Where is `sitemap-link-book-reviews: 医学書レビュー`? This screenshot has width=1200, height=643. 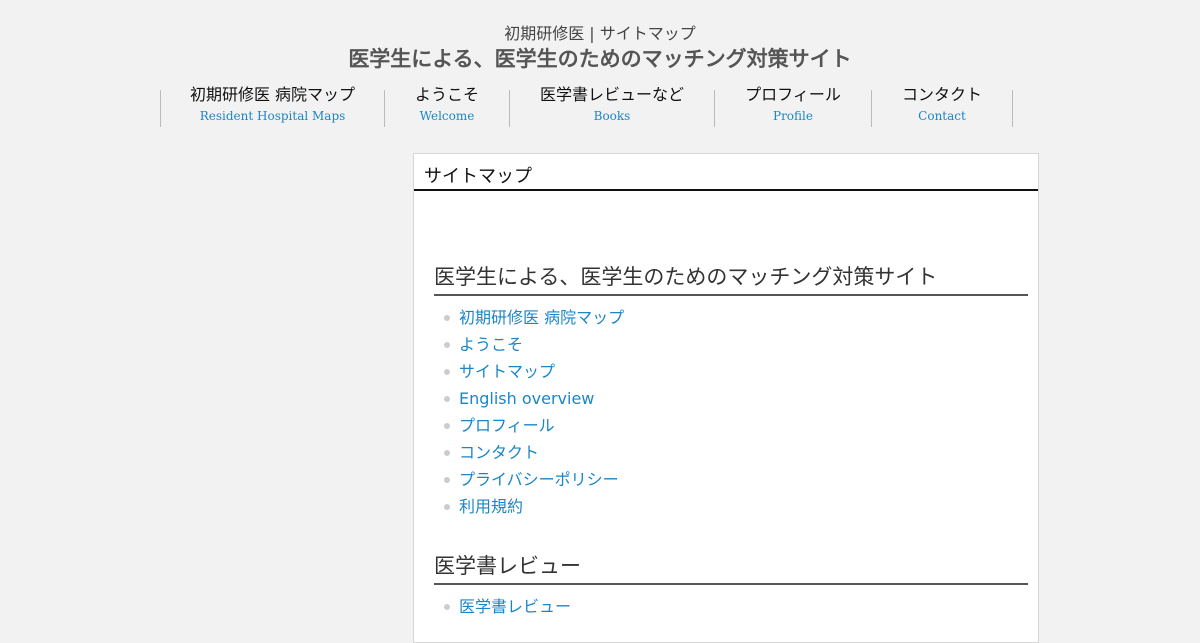
sitemap-link-book-reviews: 医学書レビュー is located at coordinates (515, 606).